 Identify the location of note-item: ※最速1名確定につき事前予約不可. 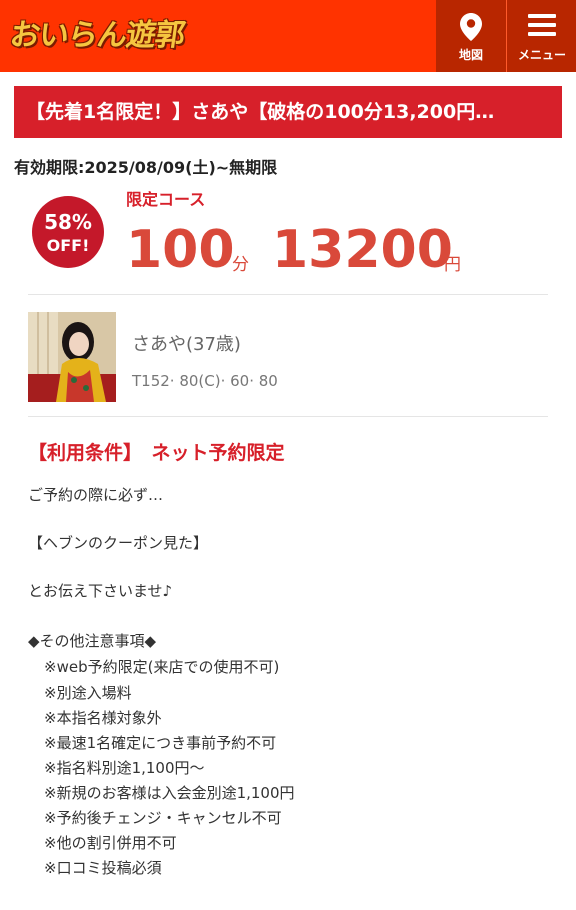
(160, 743).